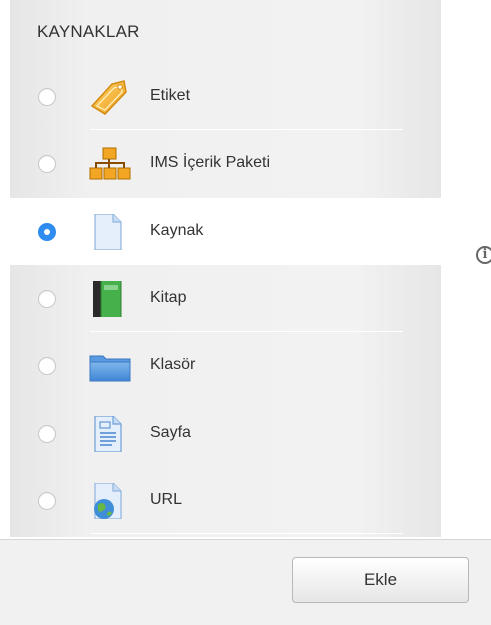 This screenshot has height=625, width=491. I want to click on page-icon, so click(110, 434).